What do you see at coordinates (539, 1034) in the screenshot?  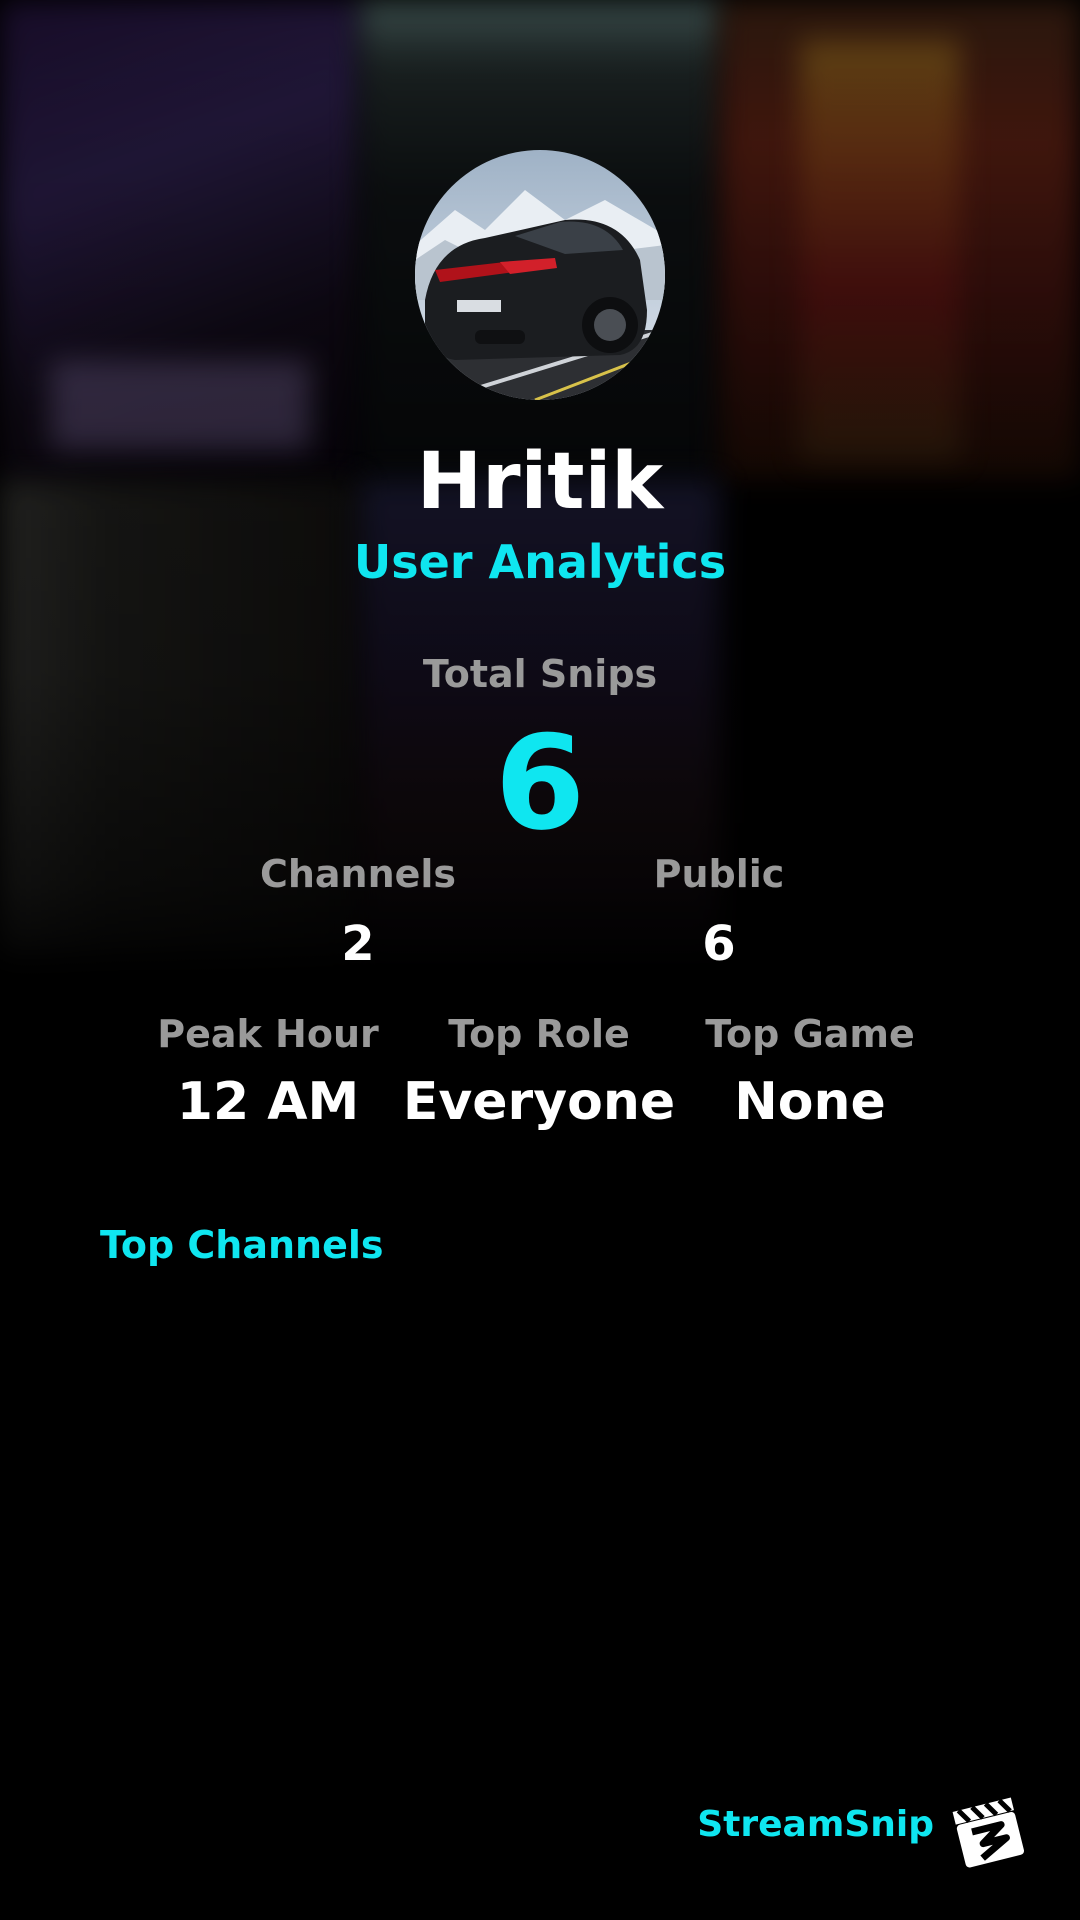 I see `top-role-label: Top Role` at bounding box center [539, 1034].